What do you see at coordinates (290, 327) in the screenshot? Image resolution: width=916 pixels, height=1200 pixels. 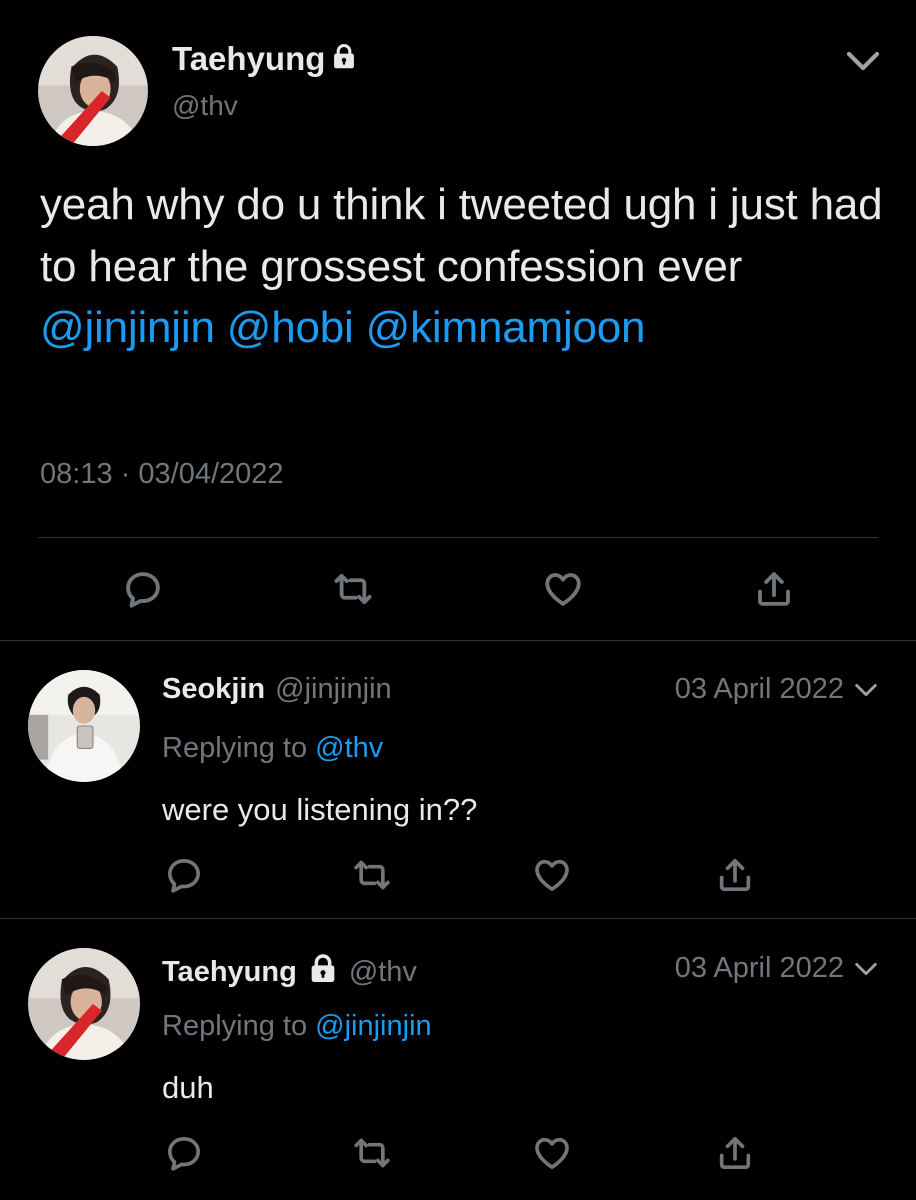 I see `mention-link: @hobi` at bounding box center [290, 327].